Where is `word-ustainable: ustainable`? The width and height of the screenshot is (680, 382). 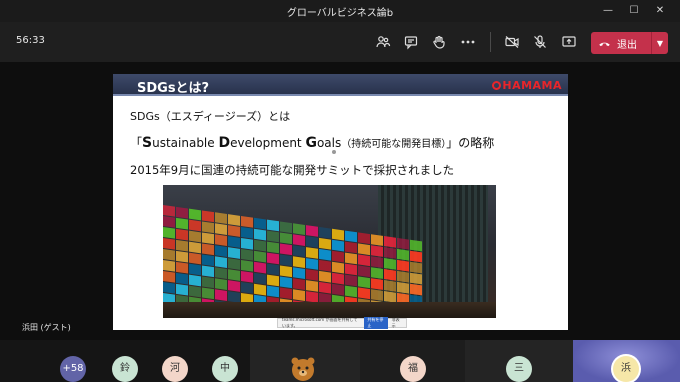 word-ustainable: ustainable is located at coordinates (185, 143).